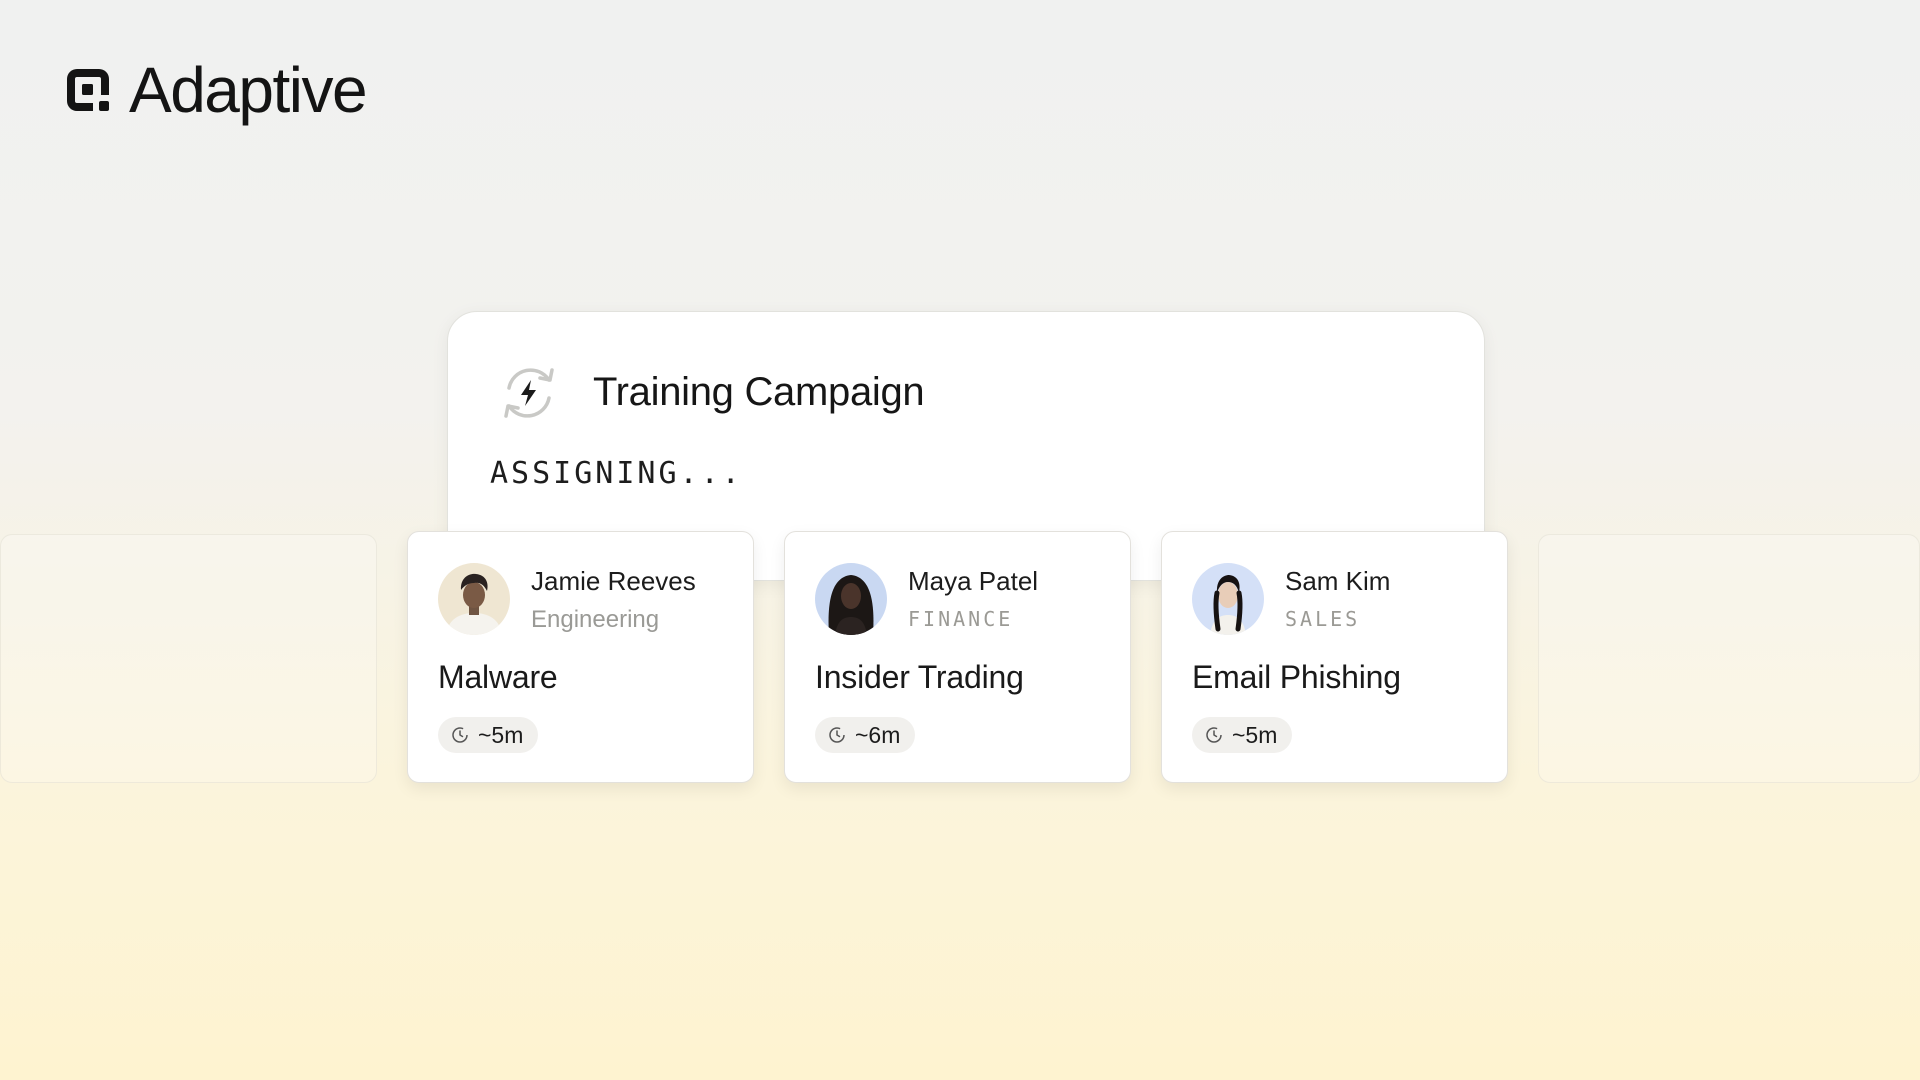  What do you see at coordinates (878, 734) in the screenshot?
I see `duration-text: ~6m` at bounding box center [878, 734].